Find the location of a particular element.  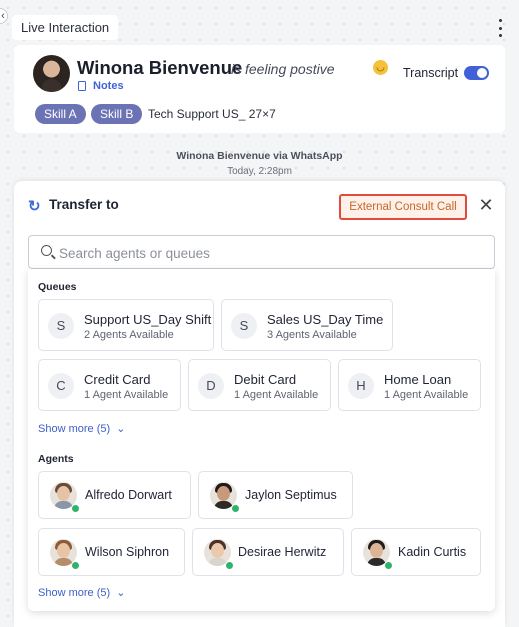

agents-show-more-link: Show more (5) ⌄ is located at coordinates (81, 592).